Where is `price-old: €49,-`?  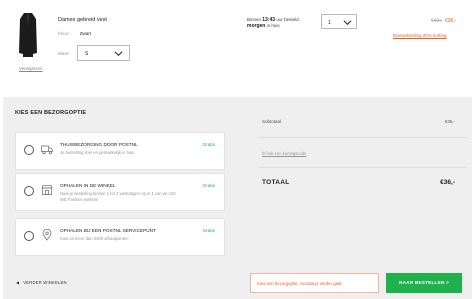
price-old: €49,- is located at coordinates (437, 21).